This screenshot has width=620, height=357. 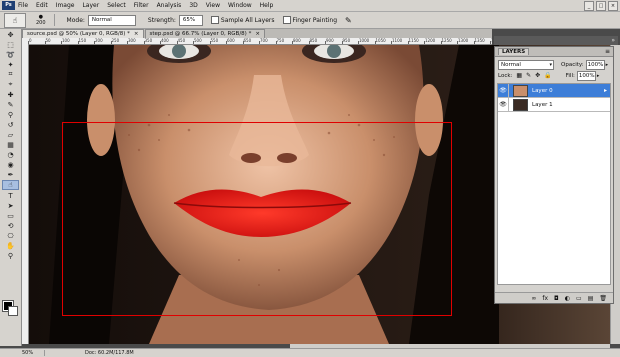 I want to click on menu-filter: Filter, so click(x=141, y=5).